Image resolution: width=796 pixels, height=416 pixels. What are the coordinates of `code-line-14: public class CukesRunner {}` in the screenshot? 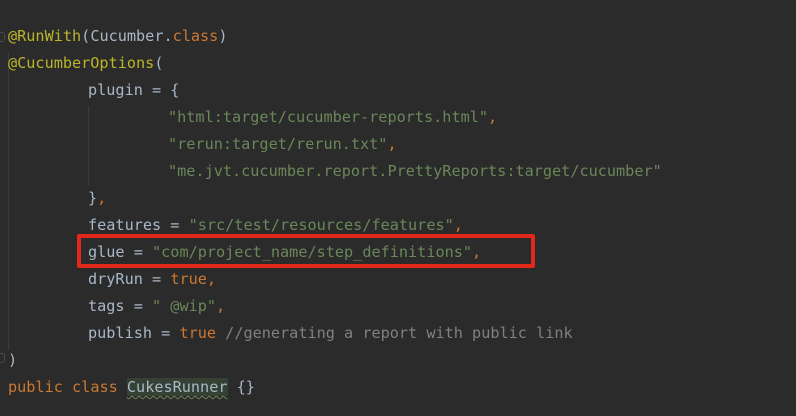 It's located at (131, 387).